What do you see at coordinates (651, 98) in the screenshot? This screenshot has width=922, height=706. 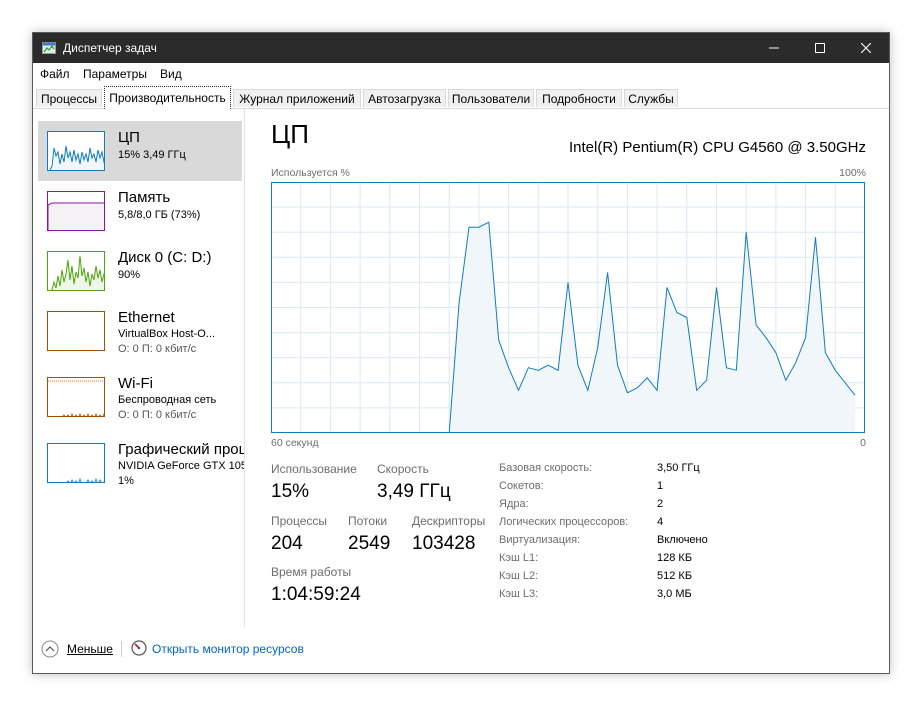 I see `tab-services: Службы` at bounding box center [651, 98].